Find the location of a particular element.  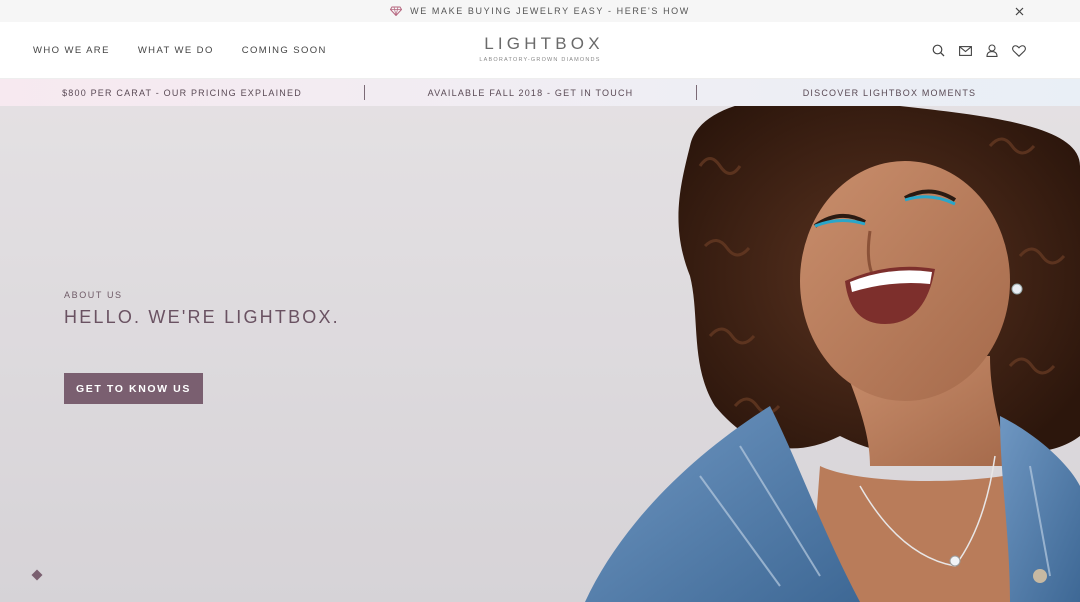

announcement-bar: WE MAKE BUYING JEWELRY EASY - HERE'S HOW is located at coordinates (540, 11).